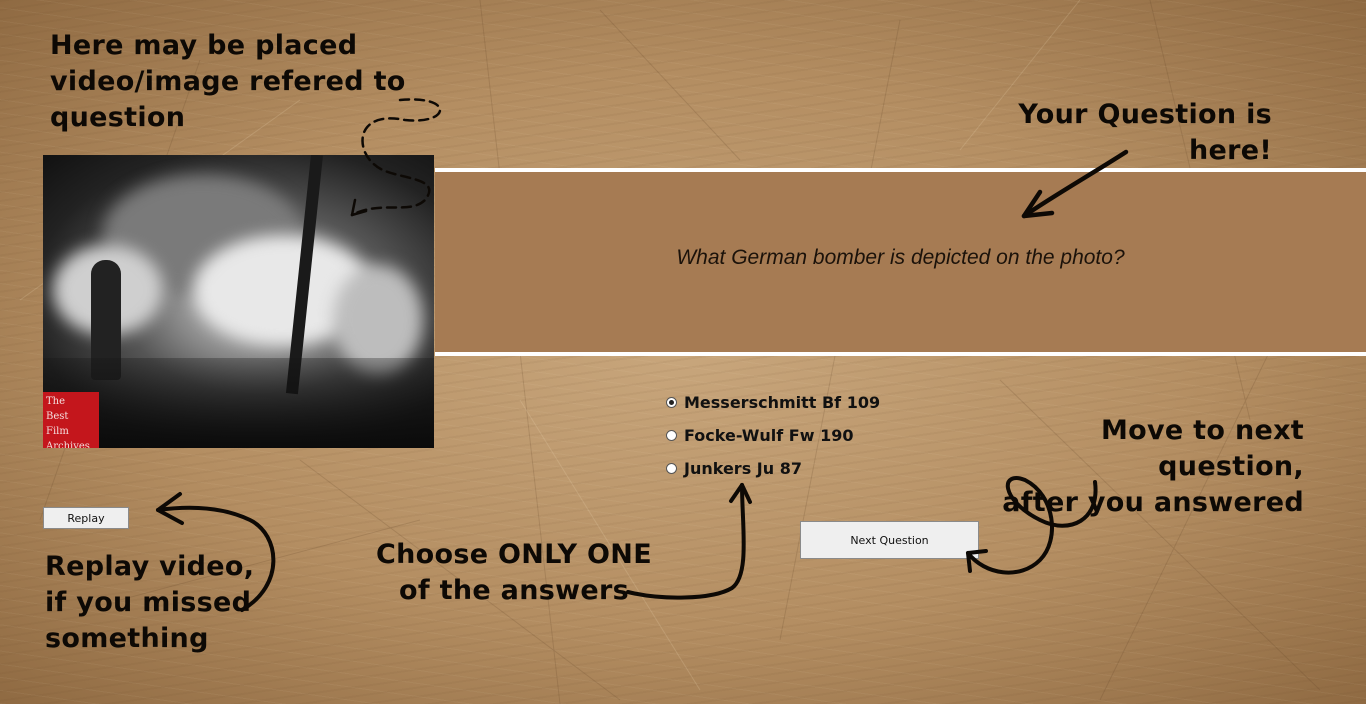 The image size is (1366, 704). Describe the element at coordinates (71, 420) in the screenshot. I see `watermark-logo: The Best Film Archives` at that location.